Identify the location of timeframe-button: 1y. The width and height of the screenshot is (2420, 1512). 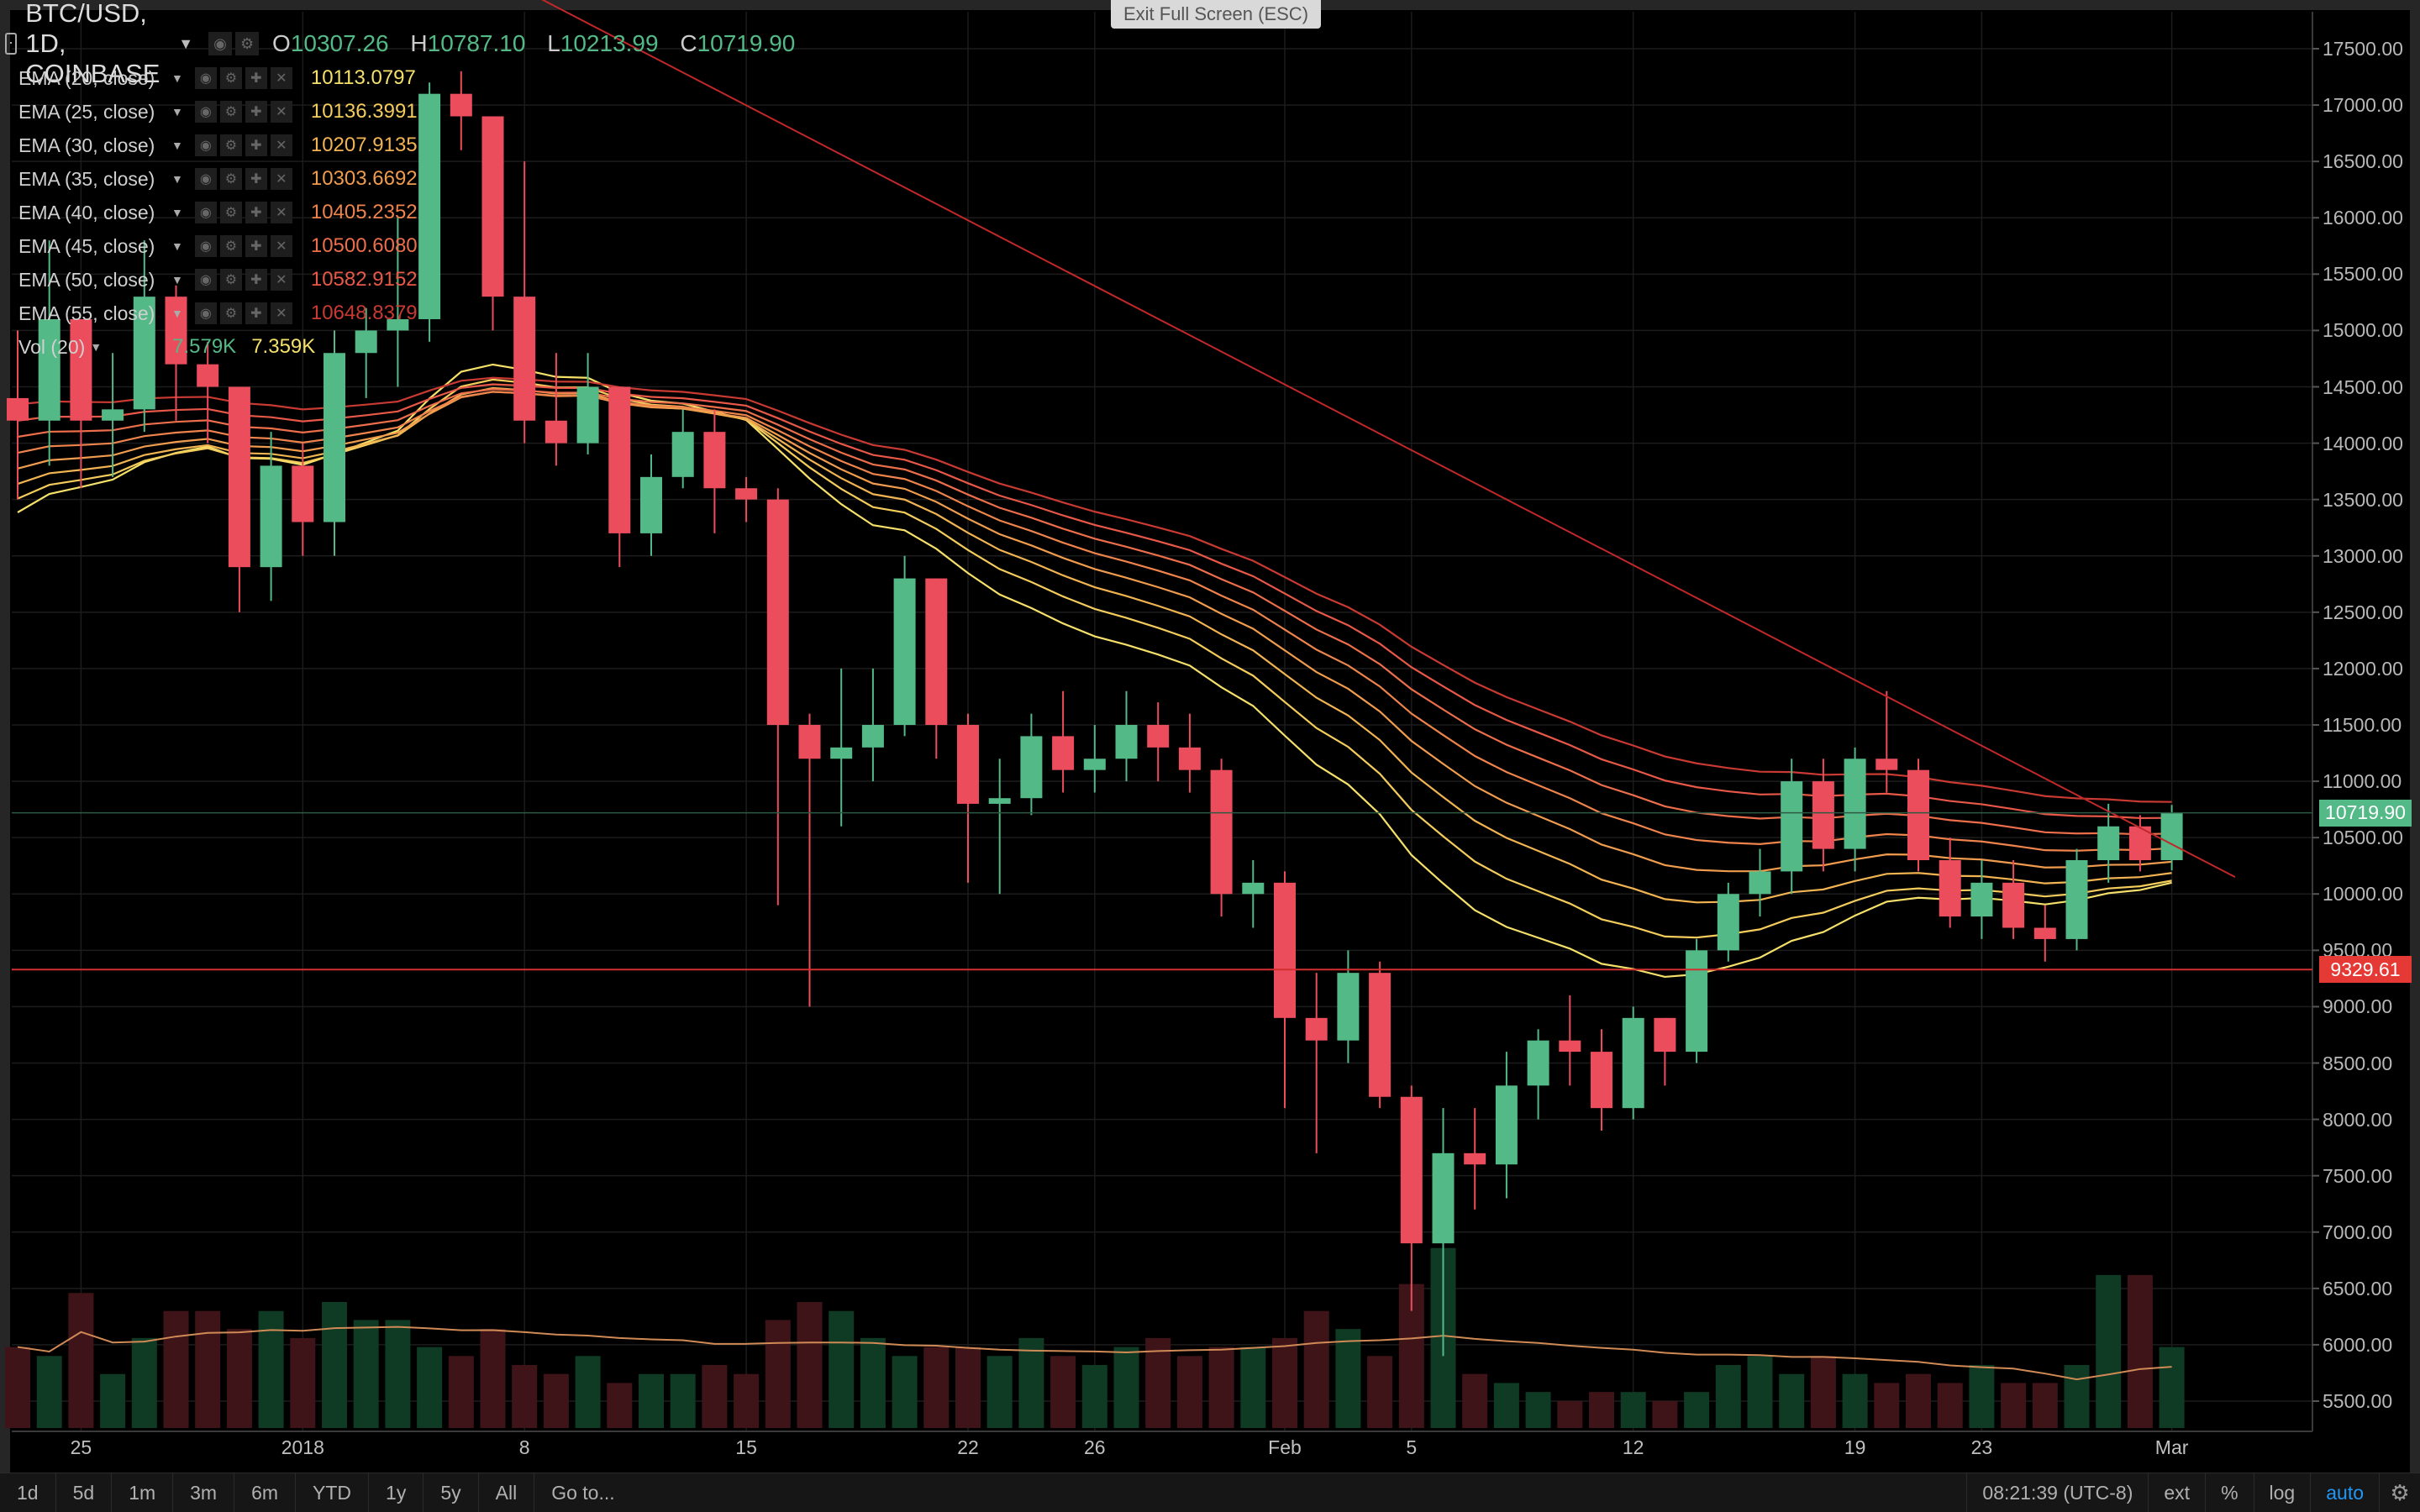
(397, 1492).